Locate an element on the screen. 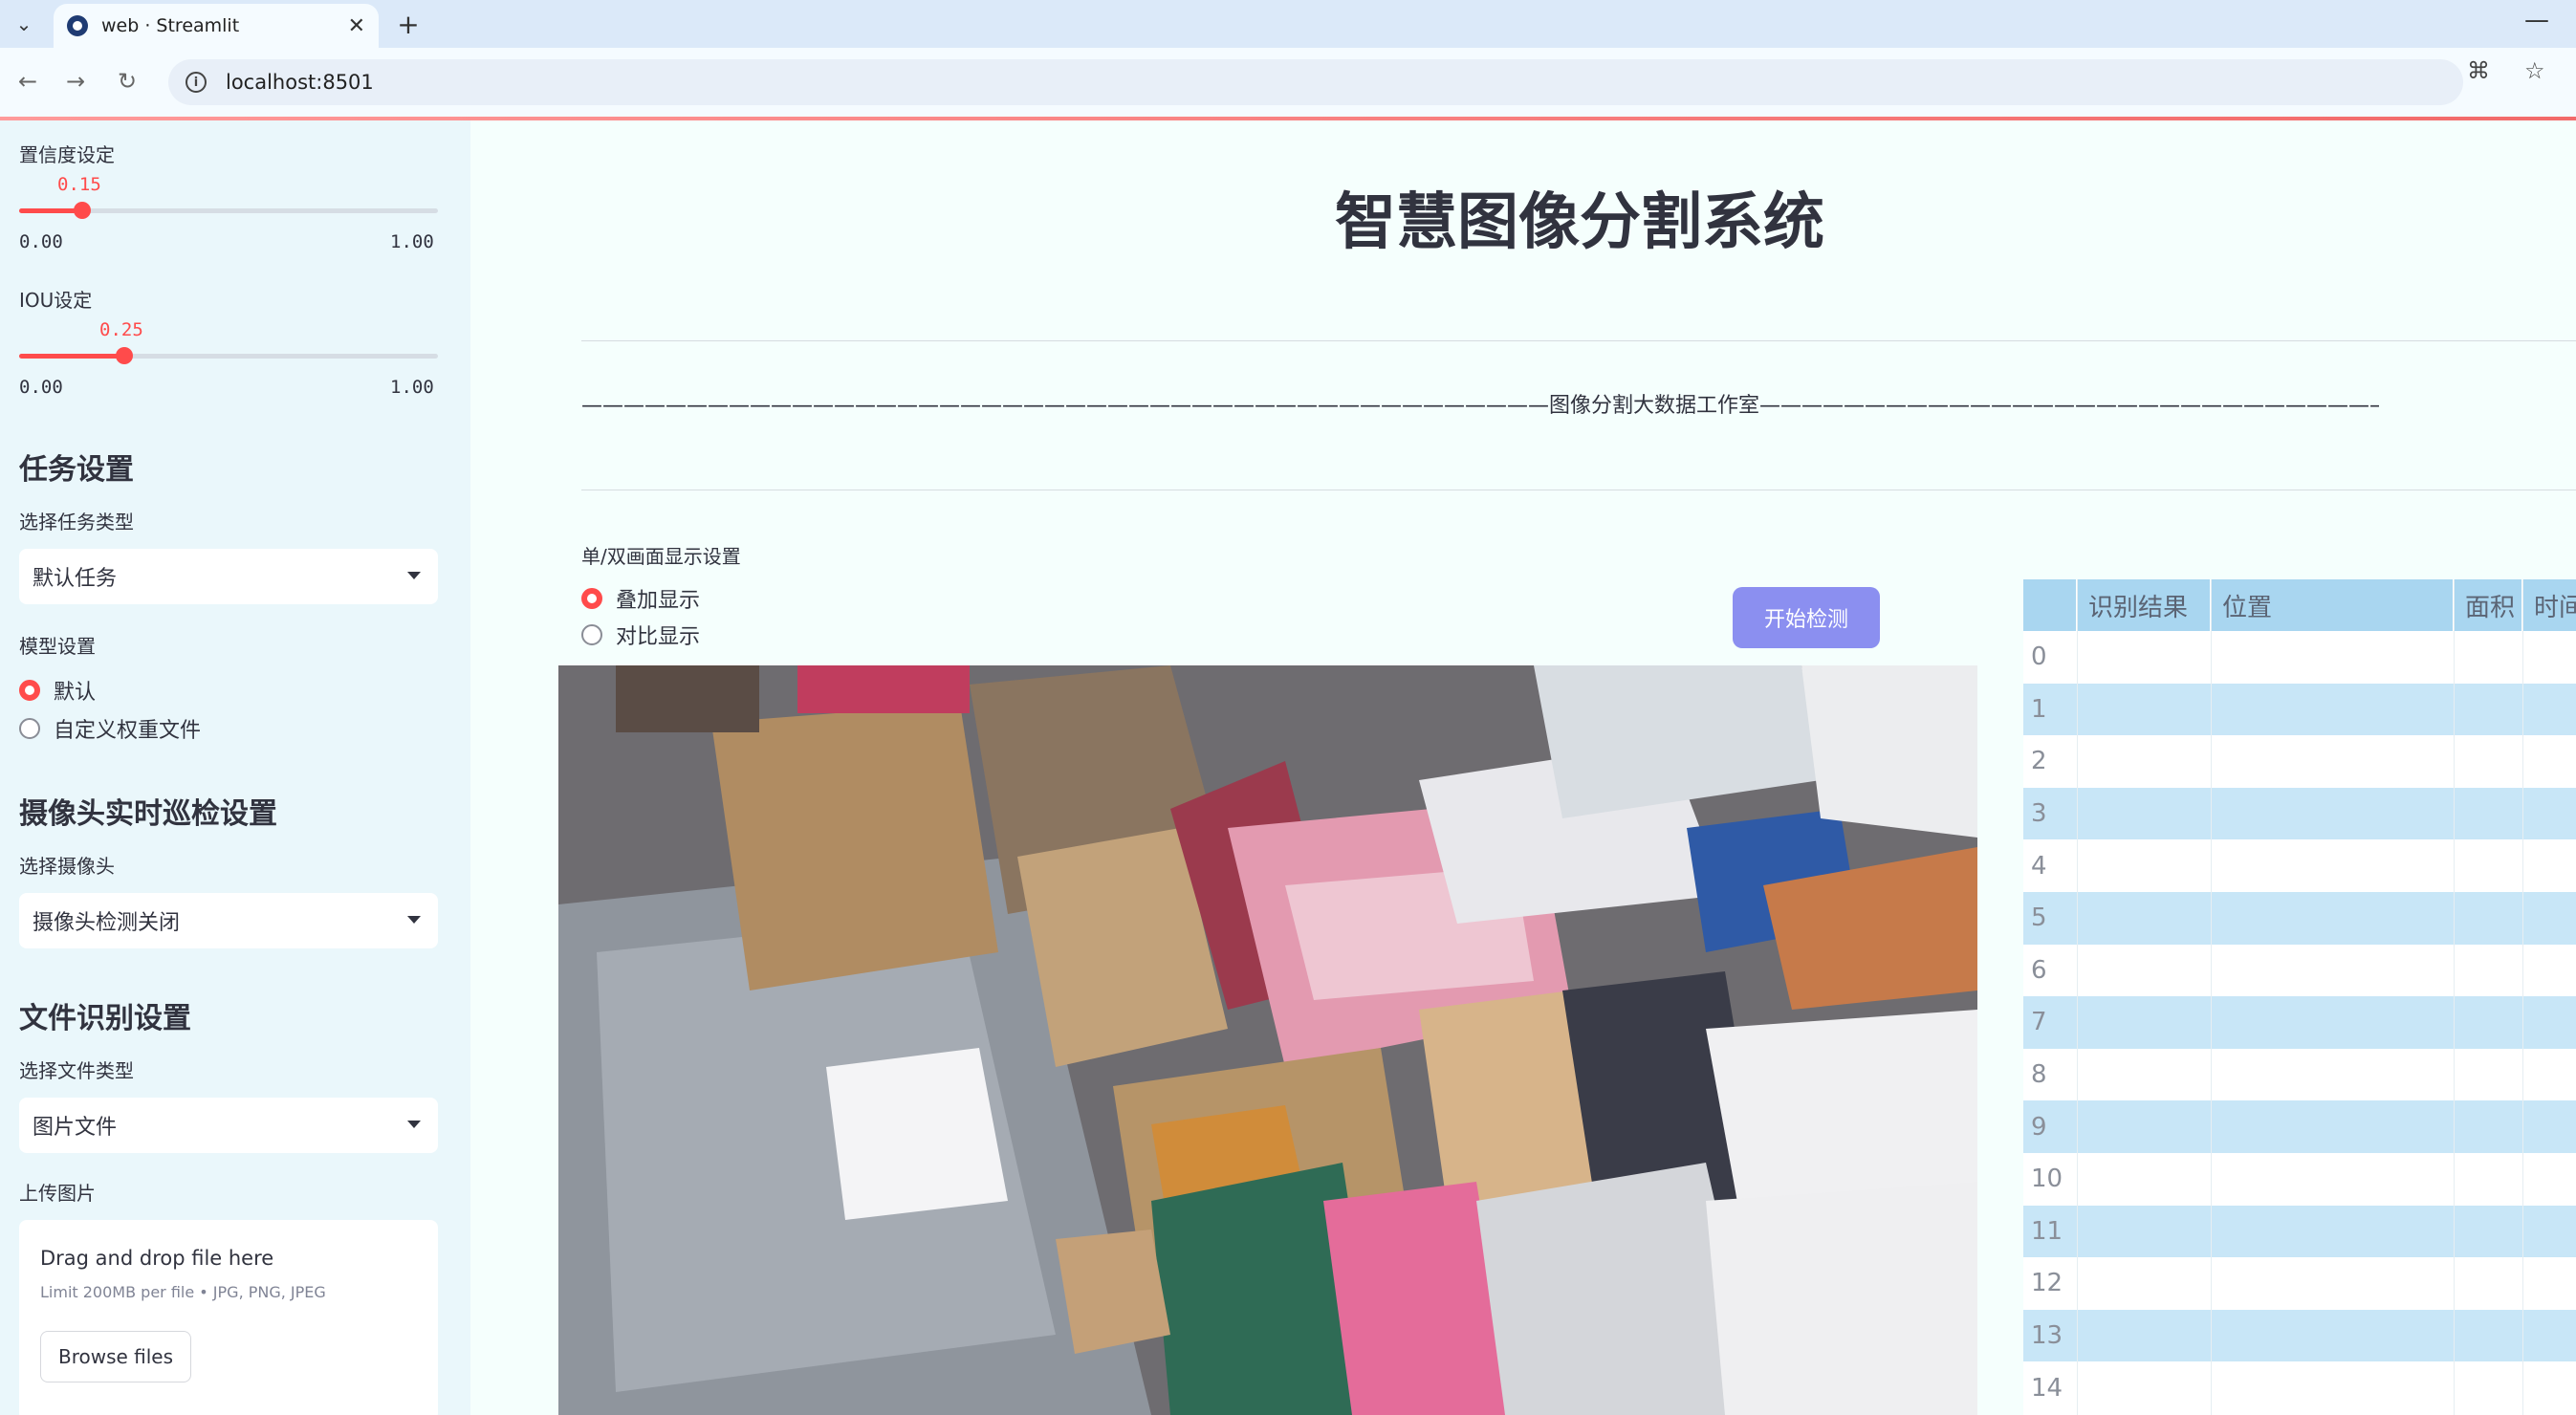 The image size is (2576, 1415). display-mode-label: 单/双画面显示设置 is located at coordinates (661, 556).